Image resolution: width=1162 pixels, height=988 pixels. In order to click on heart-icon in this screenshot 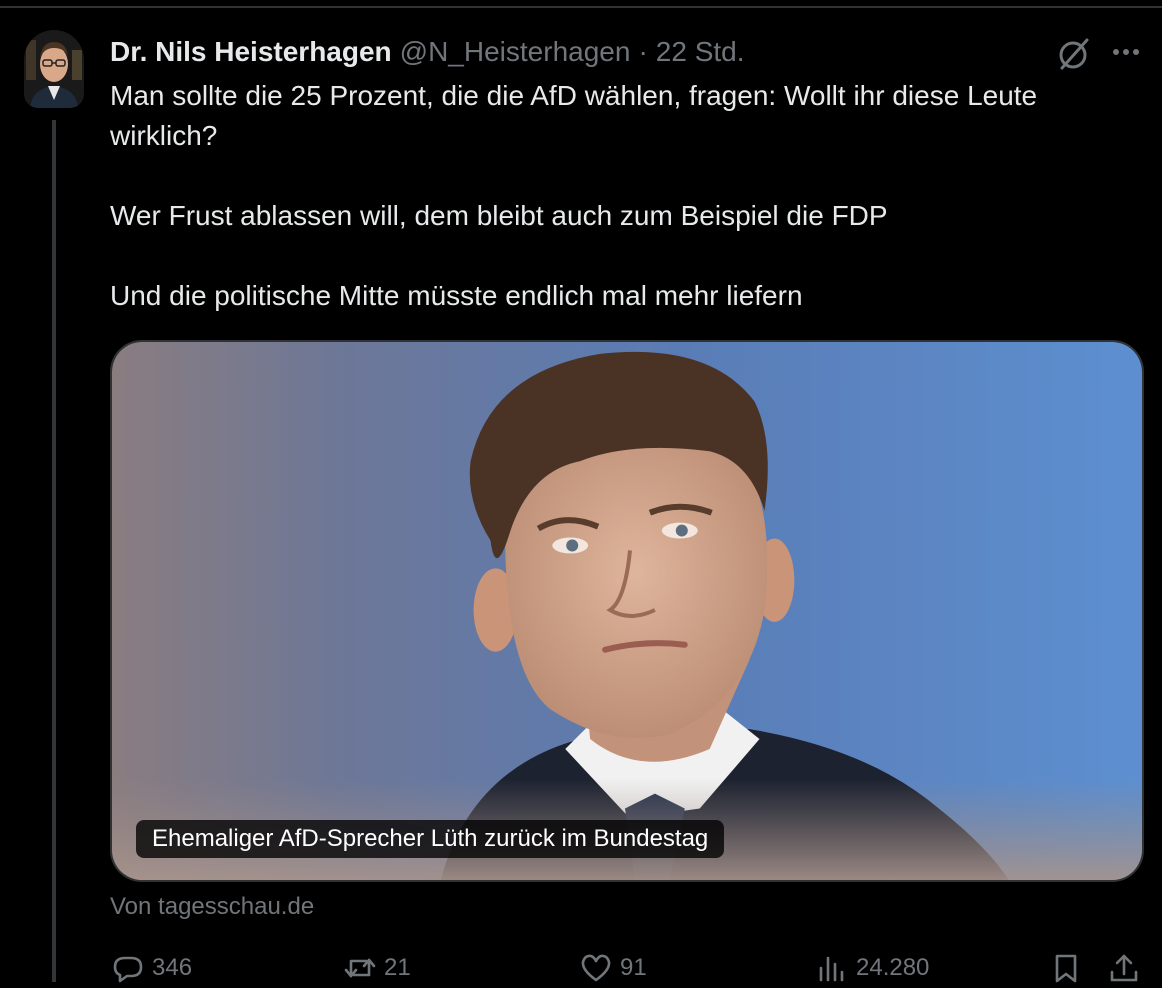, I will do `click(596, 968)`.